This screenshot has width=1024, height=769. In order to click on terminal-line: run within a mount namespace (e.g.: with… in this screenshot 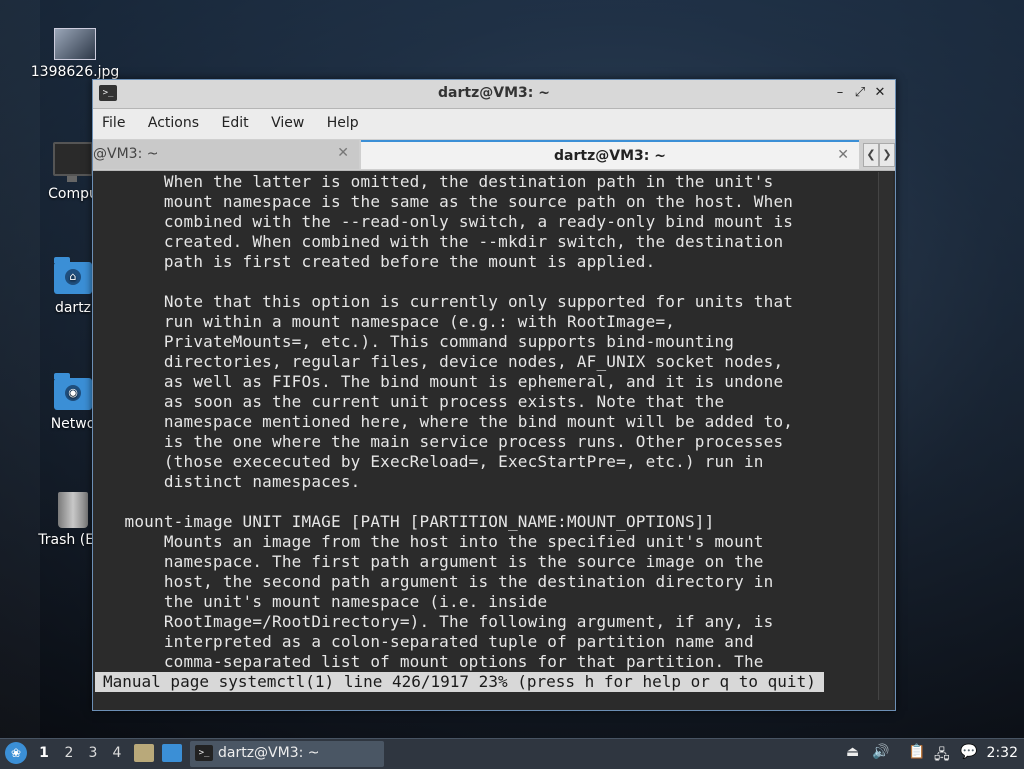, I will do `click(385, 321)`.